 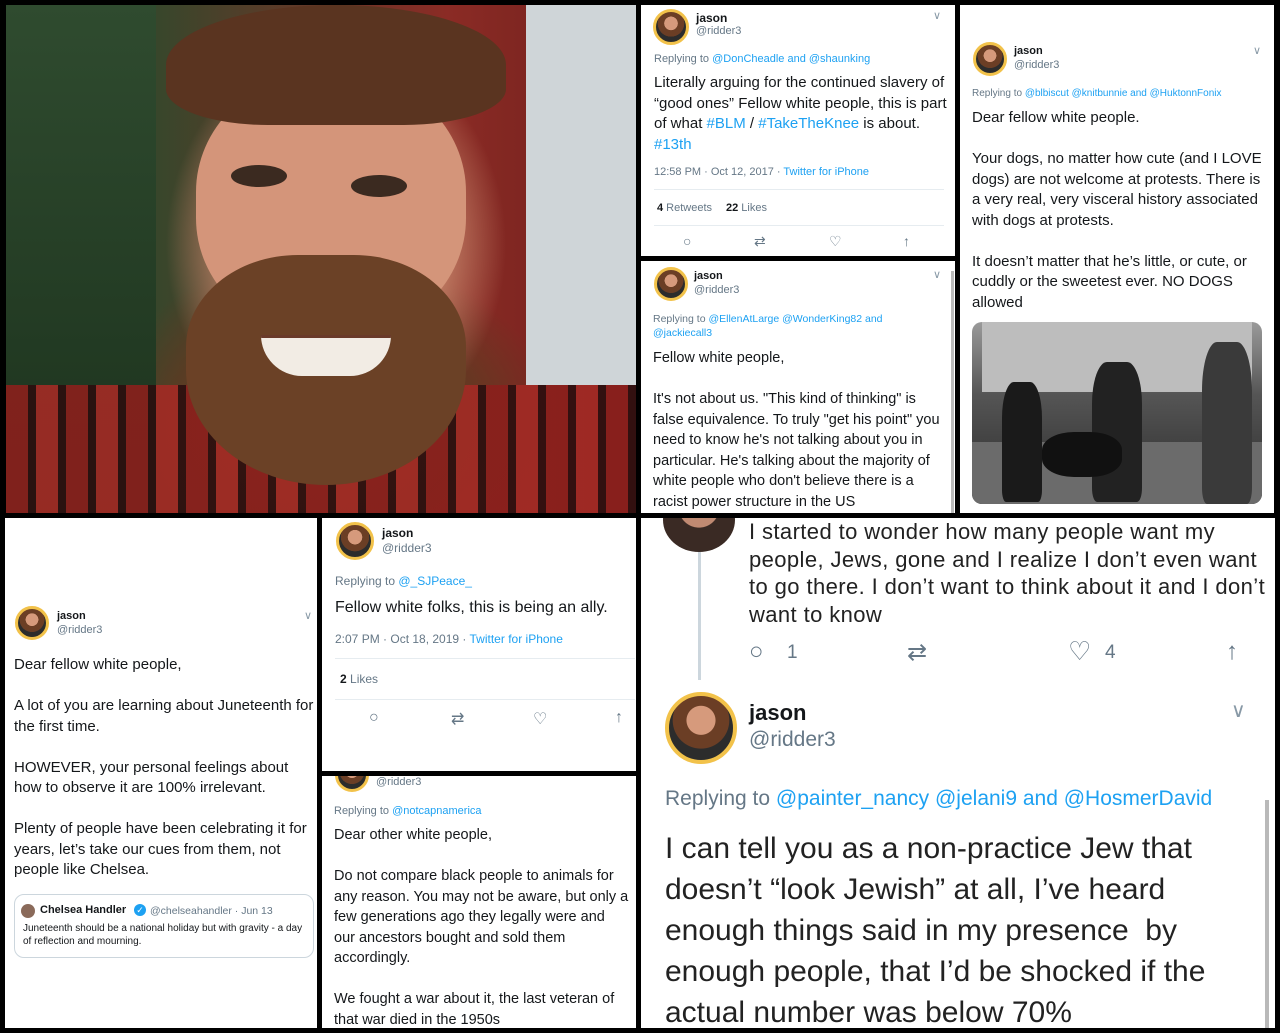 I want to click on reply-count: 1, so click(x=792, y=652).